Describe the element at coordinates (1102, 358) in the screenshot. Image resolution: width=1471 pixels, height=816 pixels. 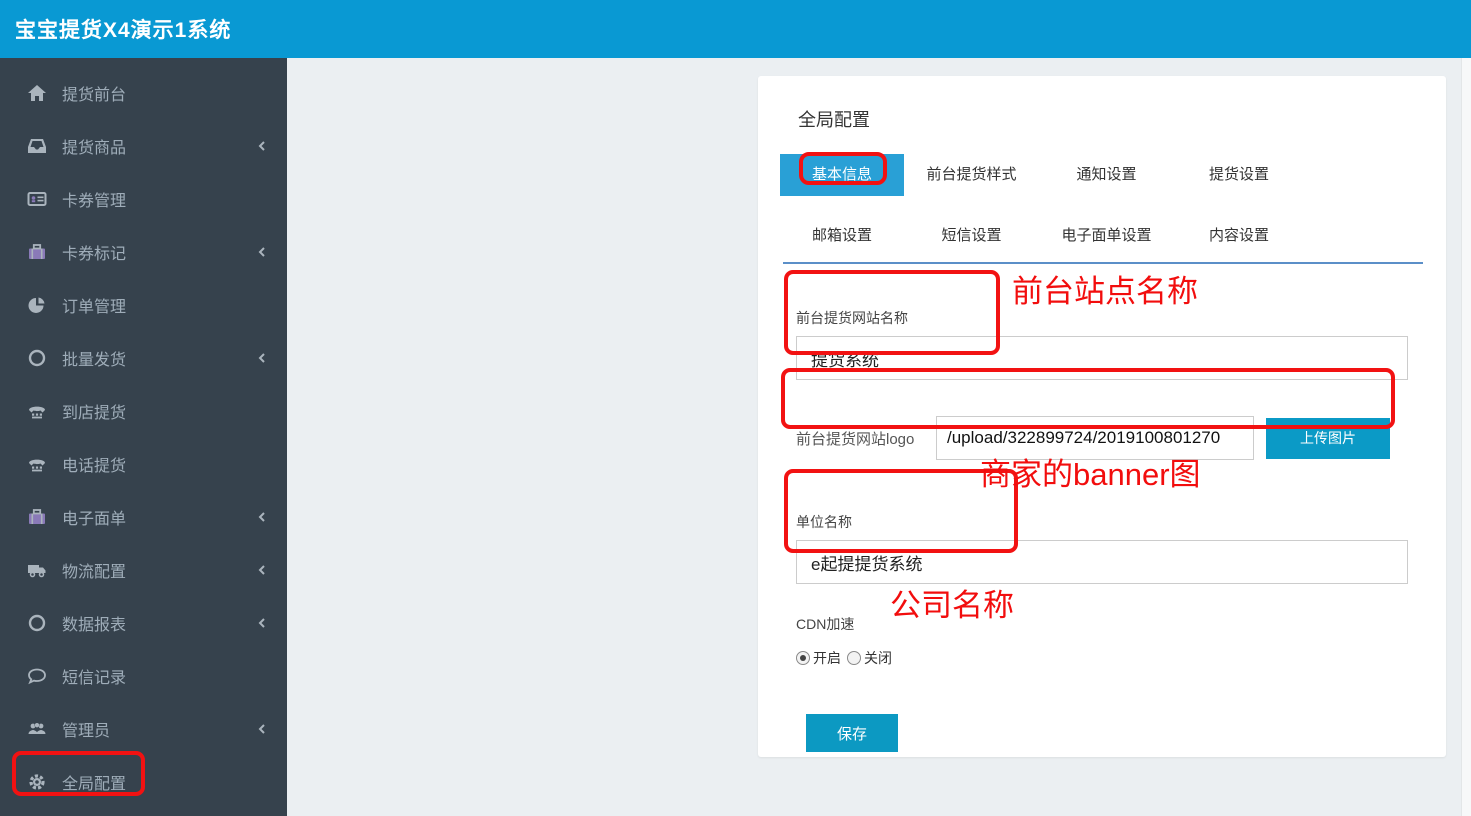
I see `site-name-input` at that location.